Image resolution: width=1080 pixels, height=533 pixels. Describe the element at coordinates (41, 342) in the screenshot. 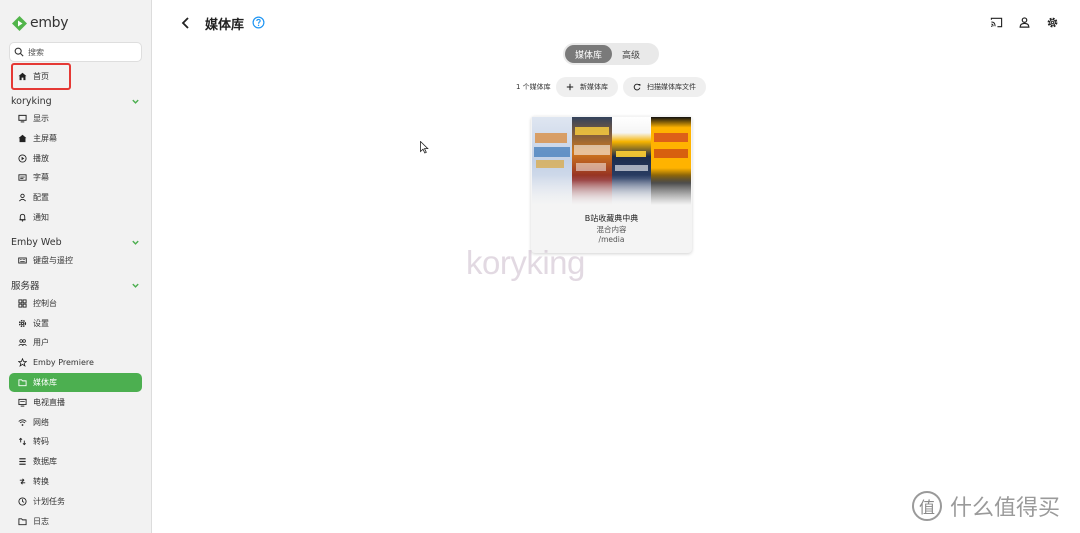

I see `sidebar-item-label: 用户` at that location.